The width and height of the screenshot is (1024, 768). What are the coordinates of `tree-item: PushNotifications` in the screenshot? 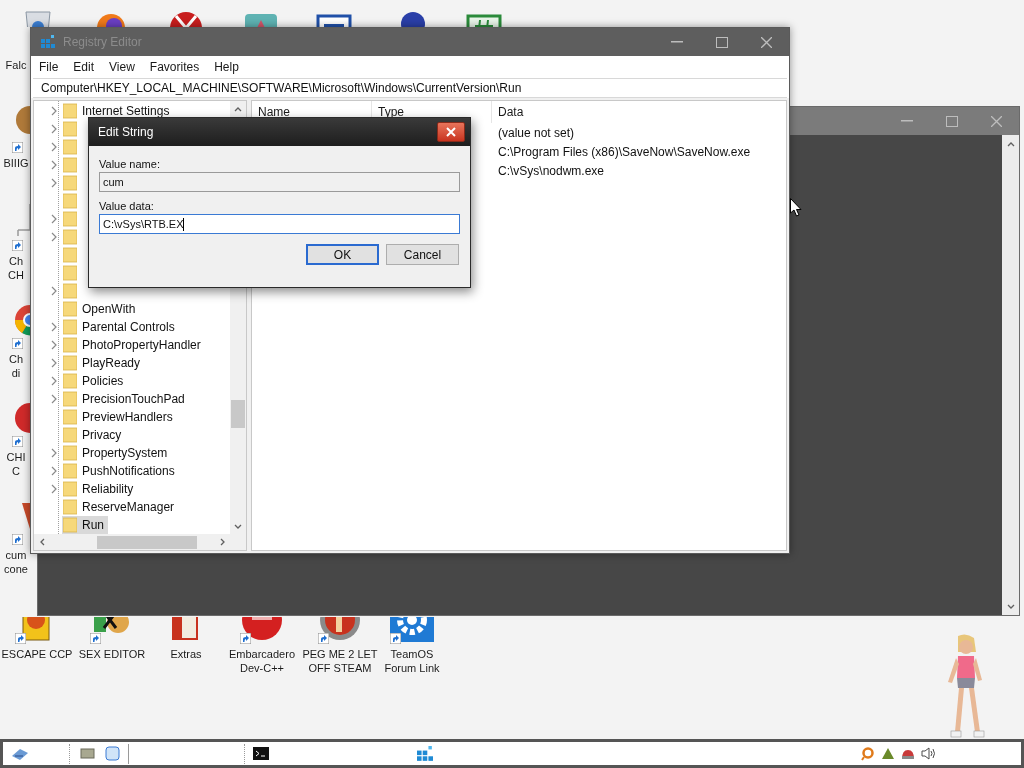 It's located at (120, 471).